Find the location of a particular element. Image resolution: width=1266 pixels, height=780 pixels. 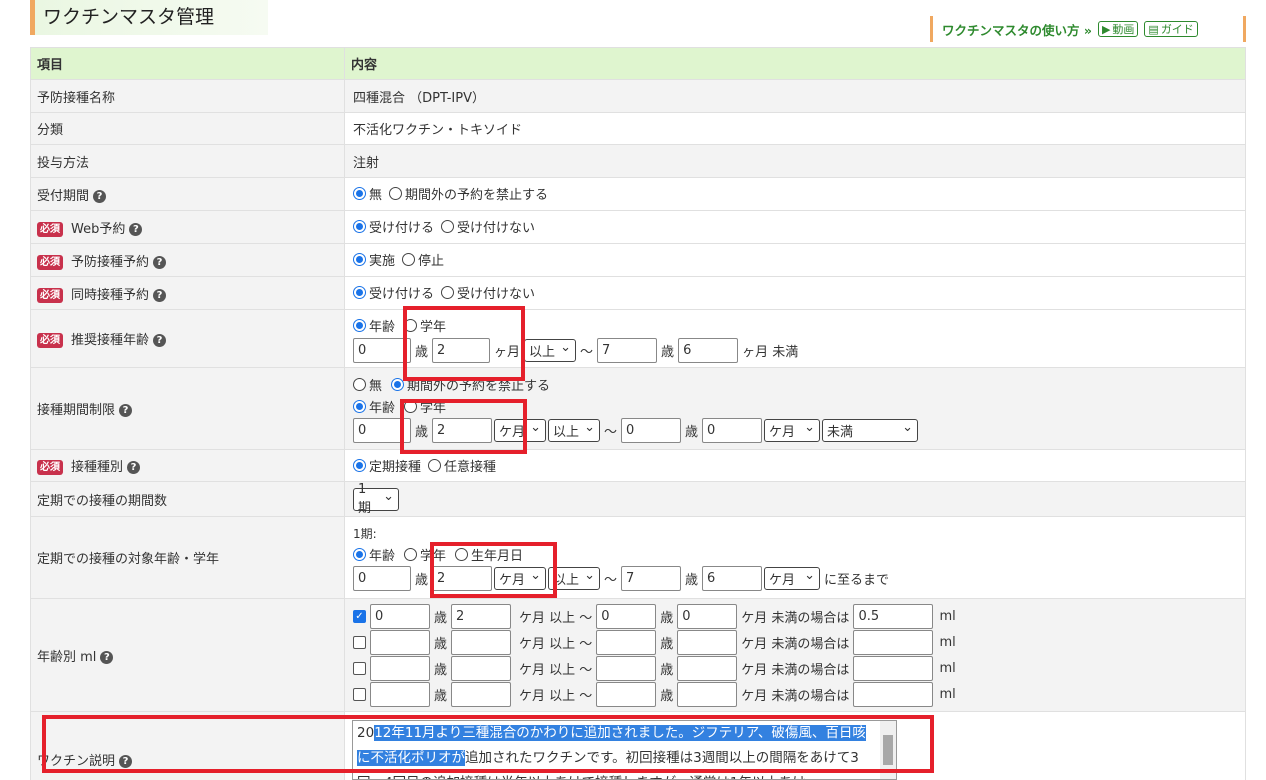

simultaneous-accept-radio: 受け付ける is located at coordinates (393, 292).